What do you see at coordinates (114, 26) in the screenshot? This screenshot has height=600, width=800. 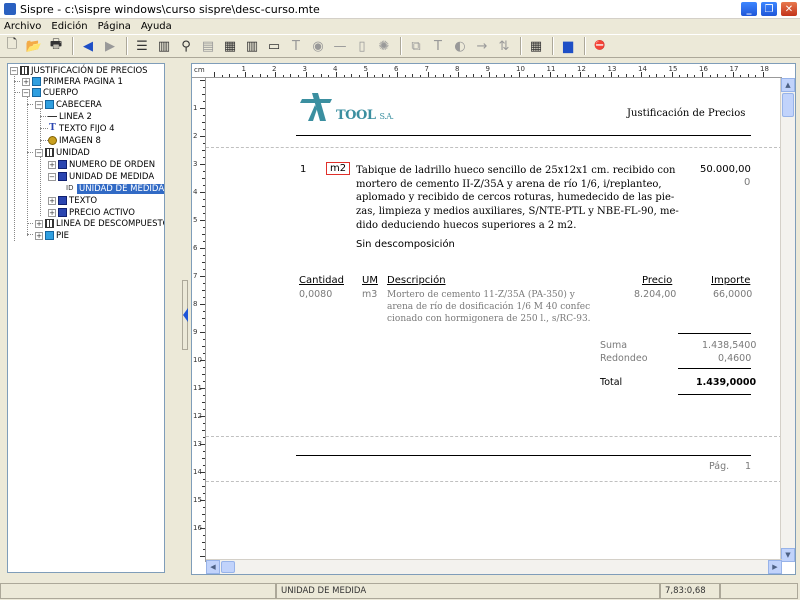 I see `menu-pagina: Página` at bounding box center [114, 26].